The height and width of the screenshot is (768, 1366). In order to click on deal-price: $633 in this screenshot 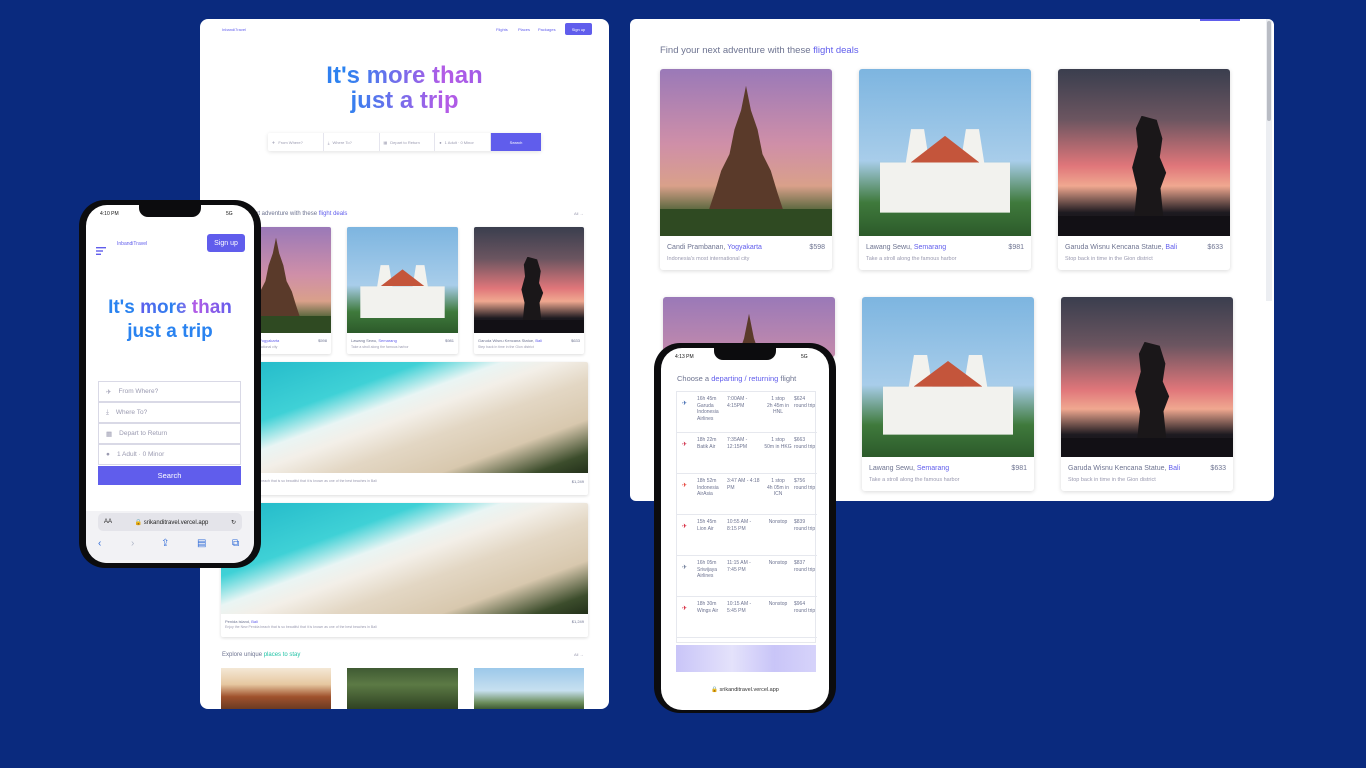, I will do `click(1215, 247)`.